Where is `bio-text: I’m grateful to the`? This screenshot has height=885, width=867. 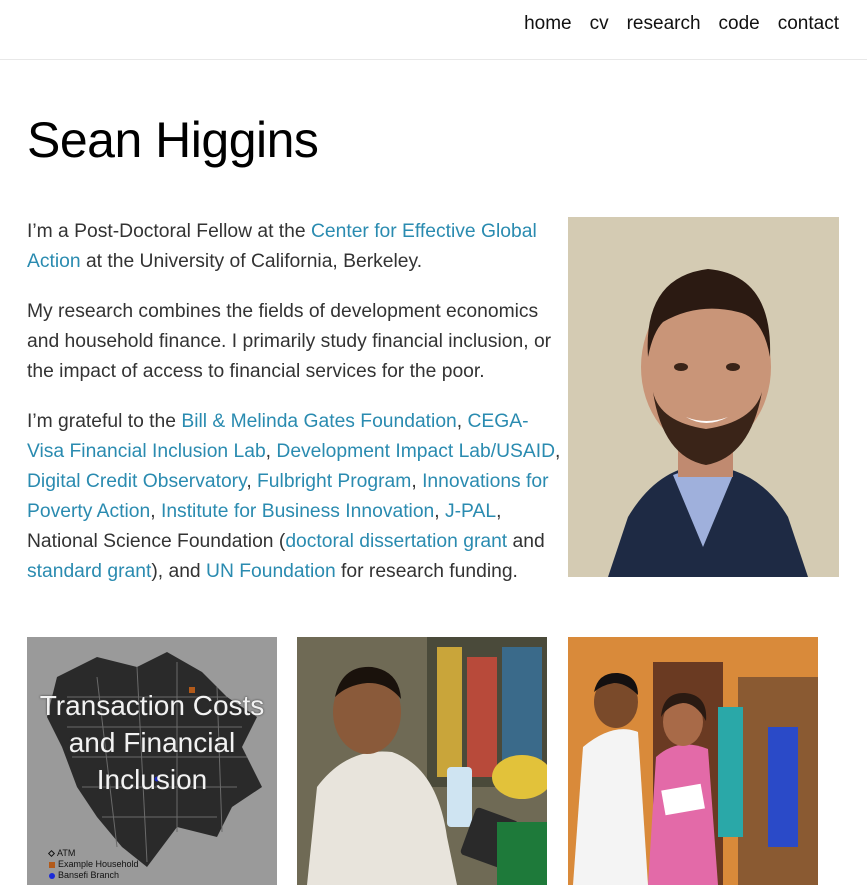
bio-text: I’m grateful to the is located at coordinates (104, 421).